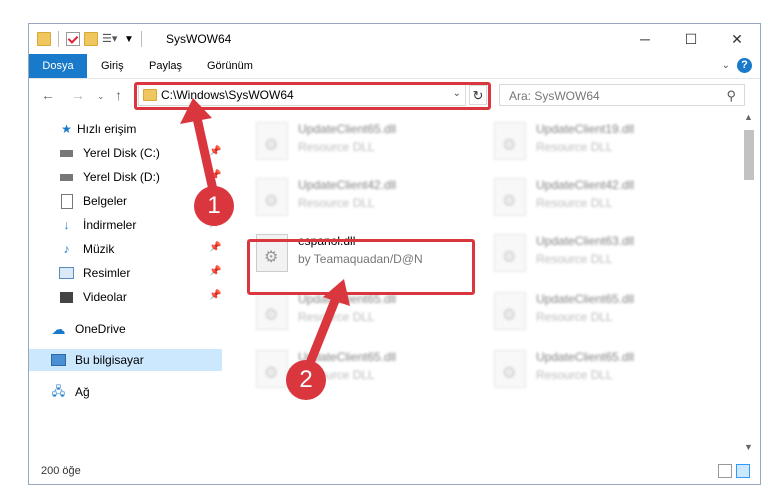 This screenshot has height=503, width=769. Describe the element at coordinates (603, 141) in the screenshot. I see `list-item: UpdateClient19.dll Resource DLL` at that location.